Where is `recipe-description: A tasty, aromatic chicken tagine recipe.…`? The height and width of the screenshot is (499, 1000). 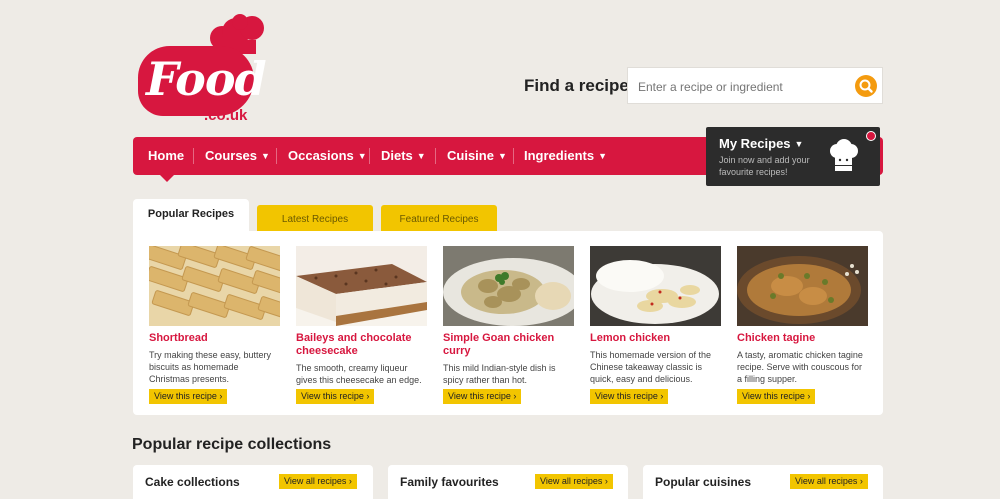 recipe-description: A tasty, aromatic chicken tagine recipe.… is located at coordinates (800, 367).